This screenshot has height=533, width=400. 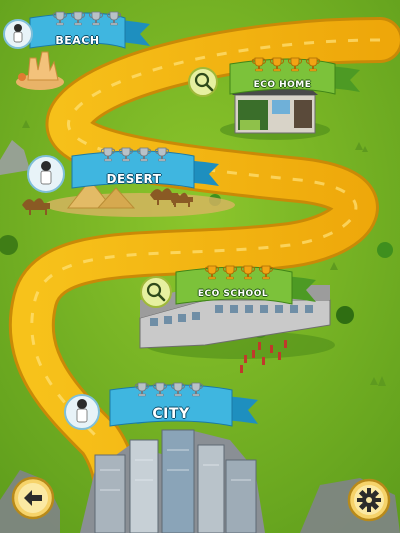 I want to click on settings-button, so click(x=369, y=500).